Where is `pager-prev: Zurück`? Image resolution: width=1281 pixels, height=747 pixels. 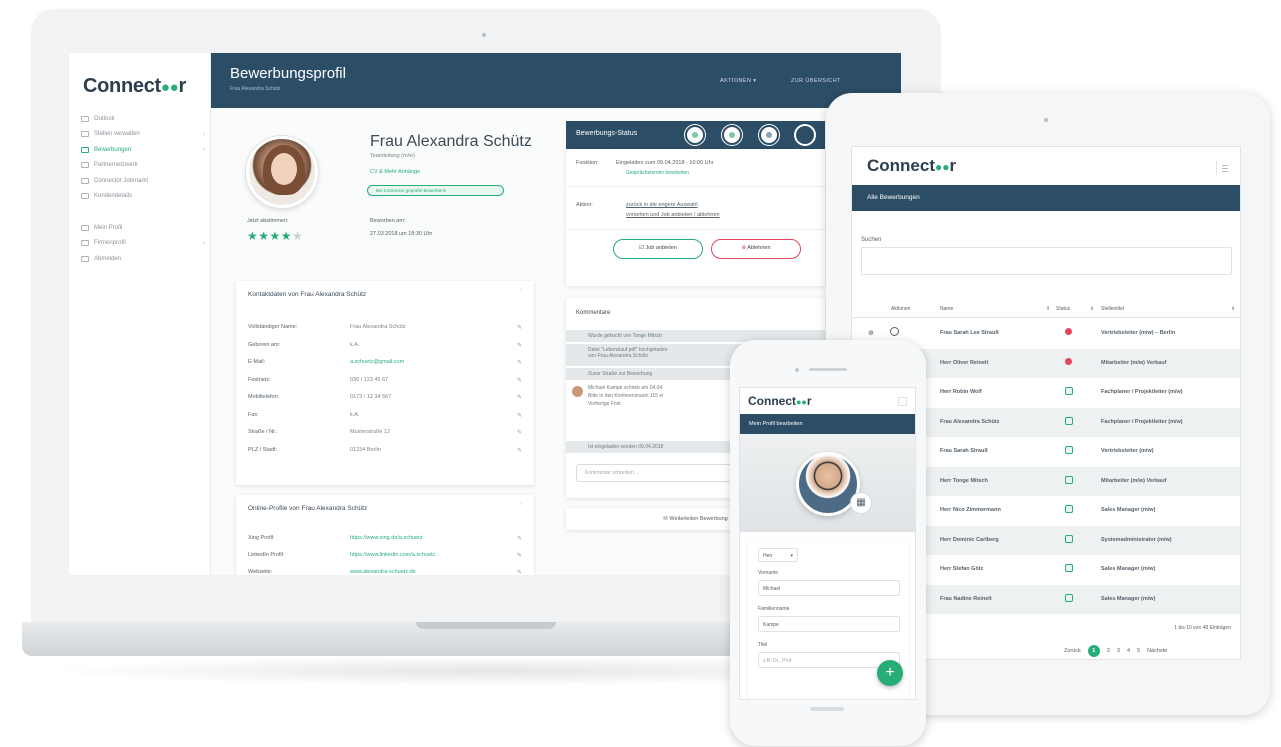 pager-prev: Zurück is located at coordinates (1072, 651).